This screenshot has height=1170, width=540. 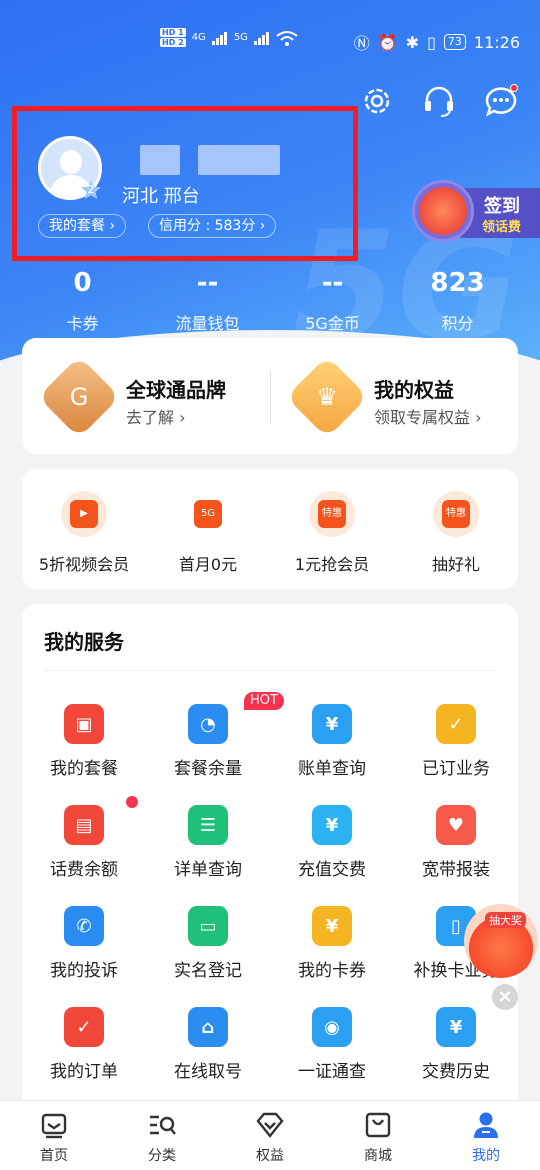 I want to click on signin-button: 签到 领话费, so click(x=476, y=211).